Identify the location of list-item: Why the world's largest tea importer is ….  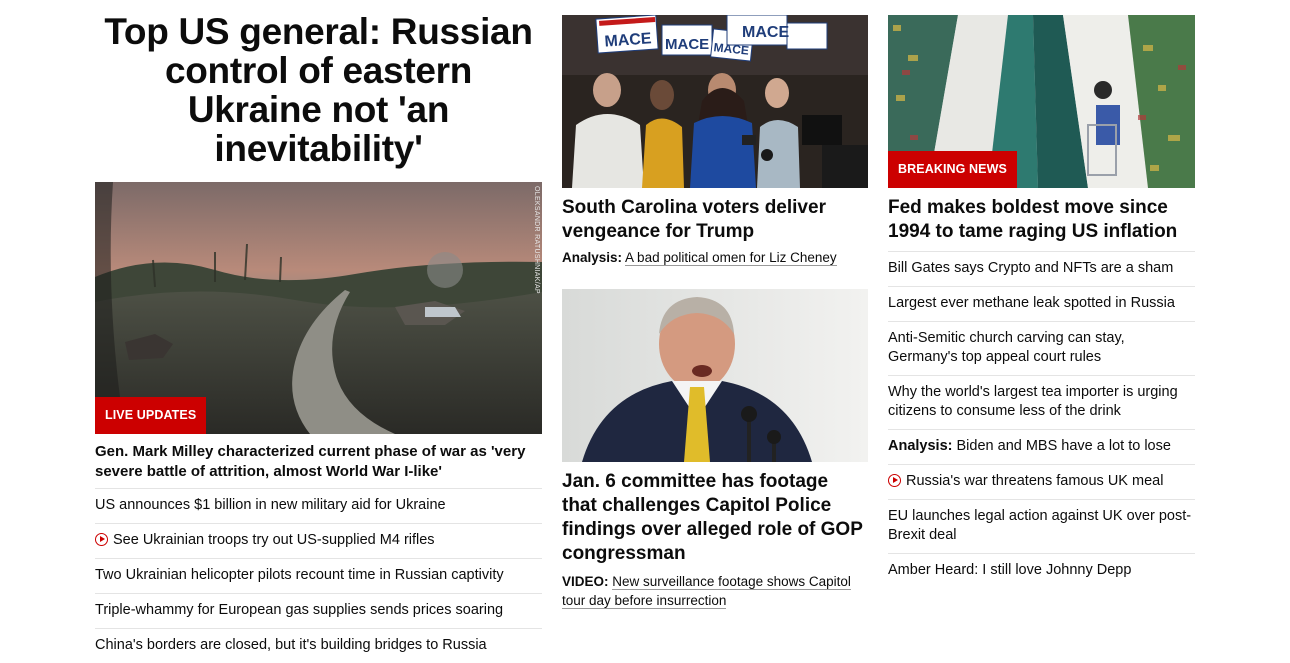
(1041, 402).